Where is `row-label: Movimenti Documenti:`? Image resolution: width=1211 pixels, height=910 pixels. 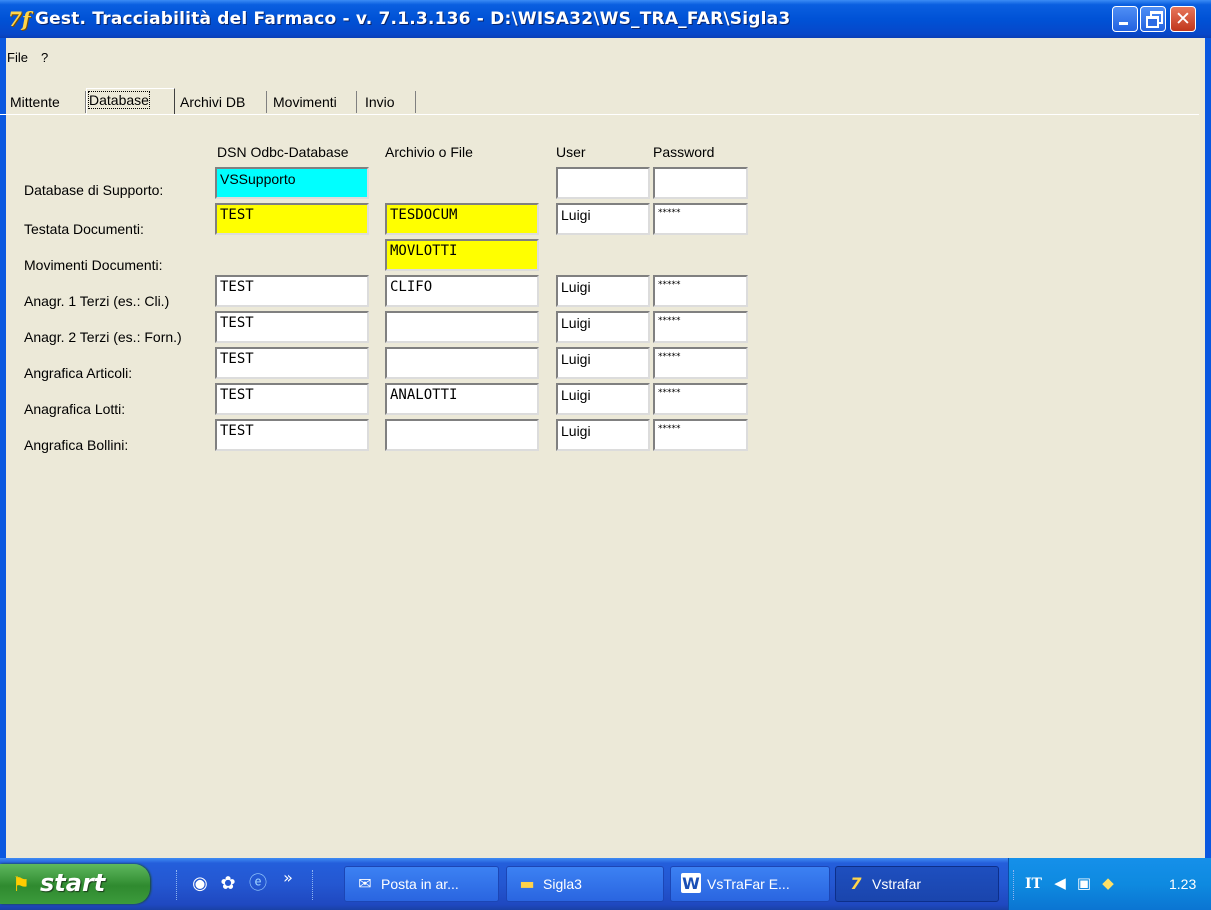
row-label: Movimenti Documenti: is located at coordinates (93, 265).